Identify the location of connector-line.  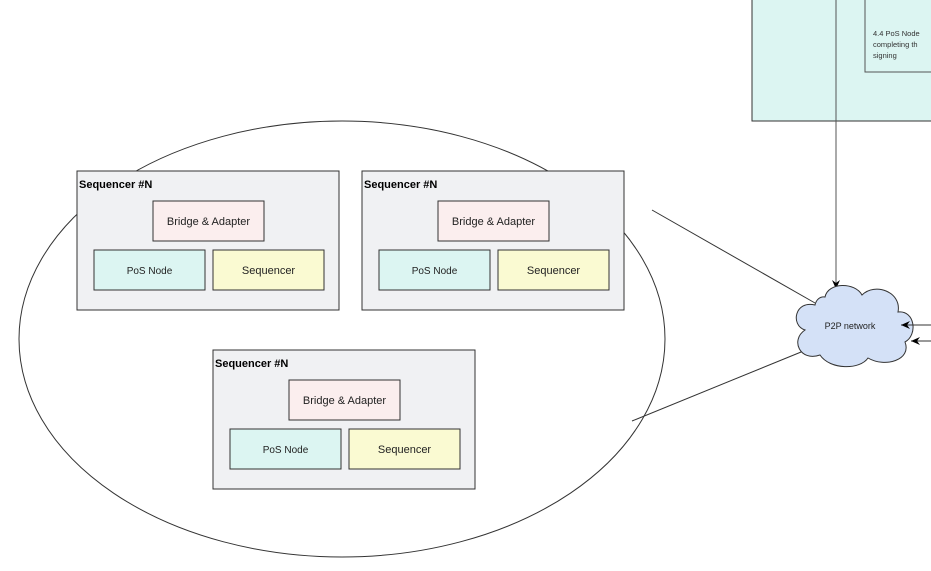
(733, 256).